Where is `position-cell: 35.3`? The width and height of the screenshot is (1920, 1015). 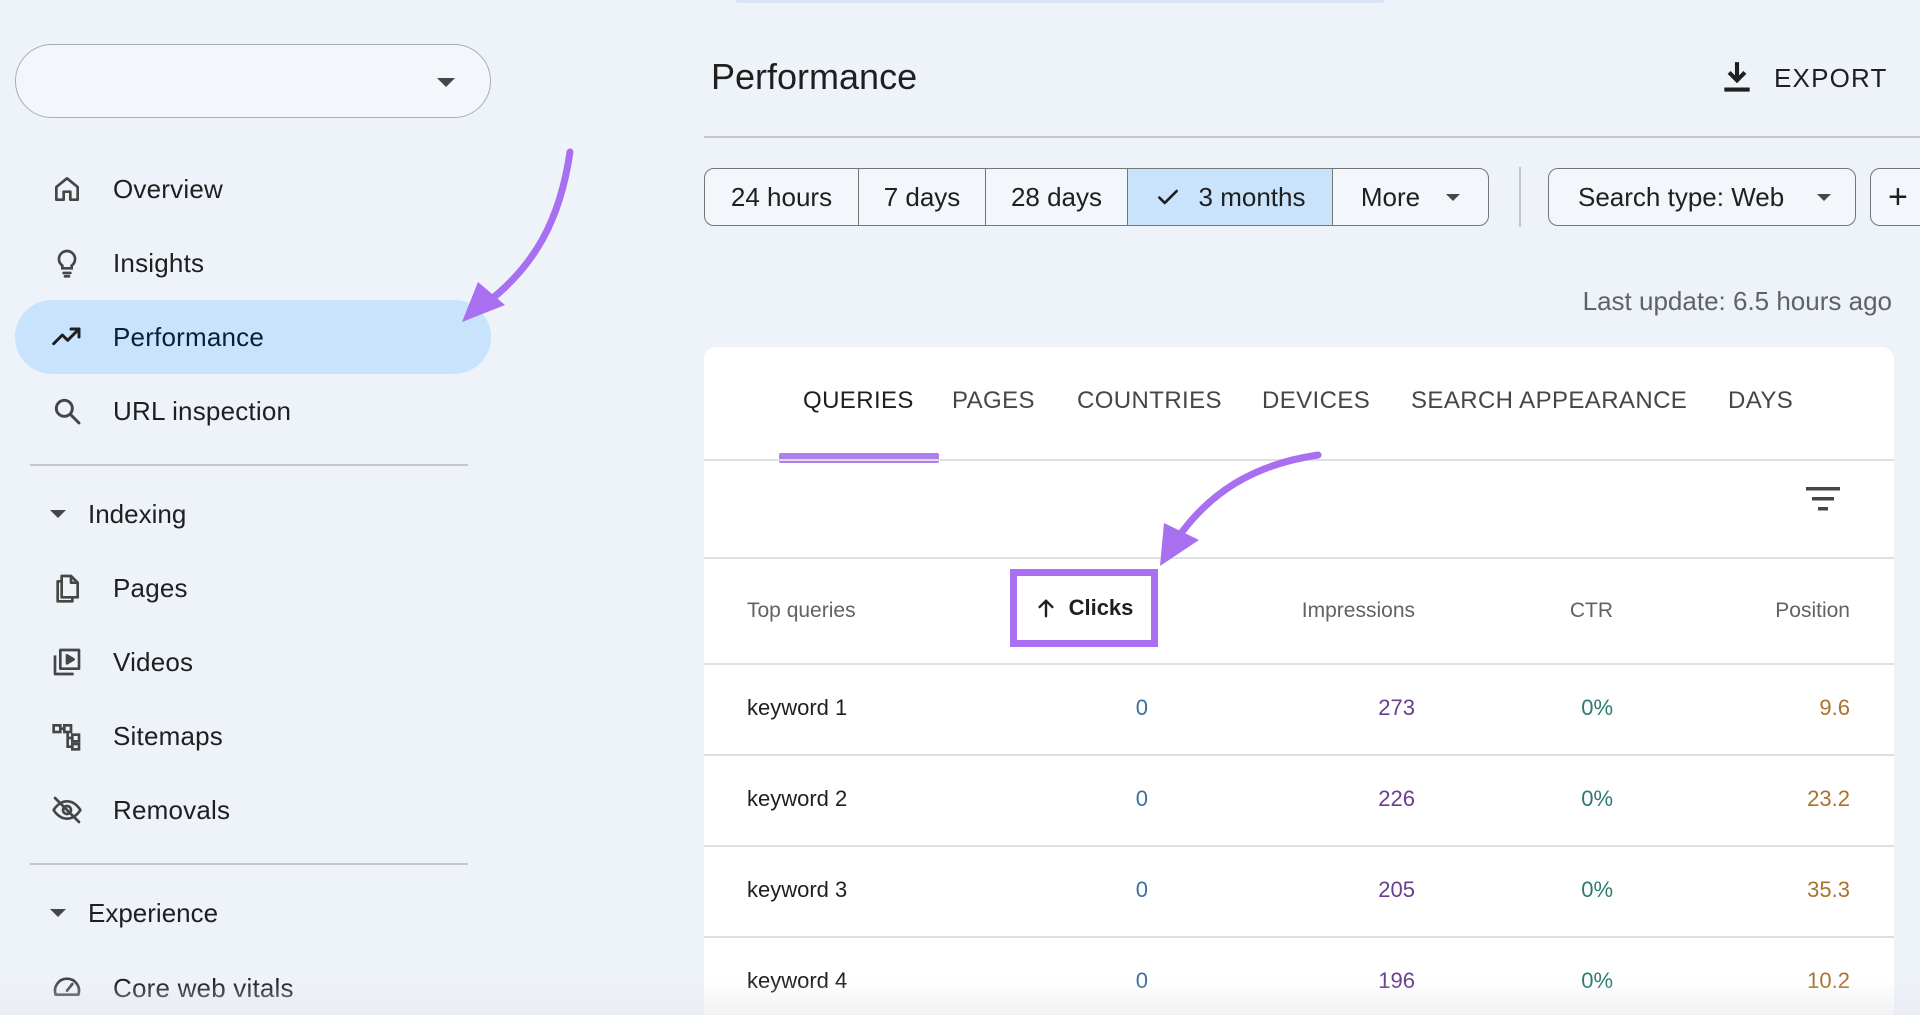 position-cell: 35.3 is located at coordinates (1828, 889).